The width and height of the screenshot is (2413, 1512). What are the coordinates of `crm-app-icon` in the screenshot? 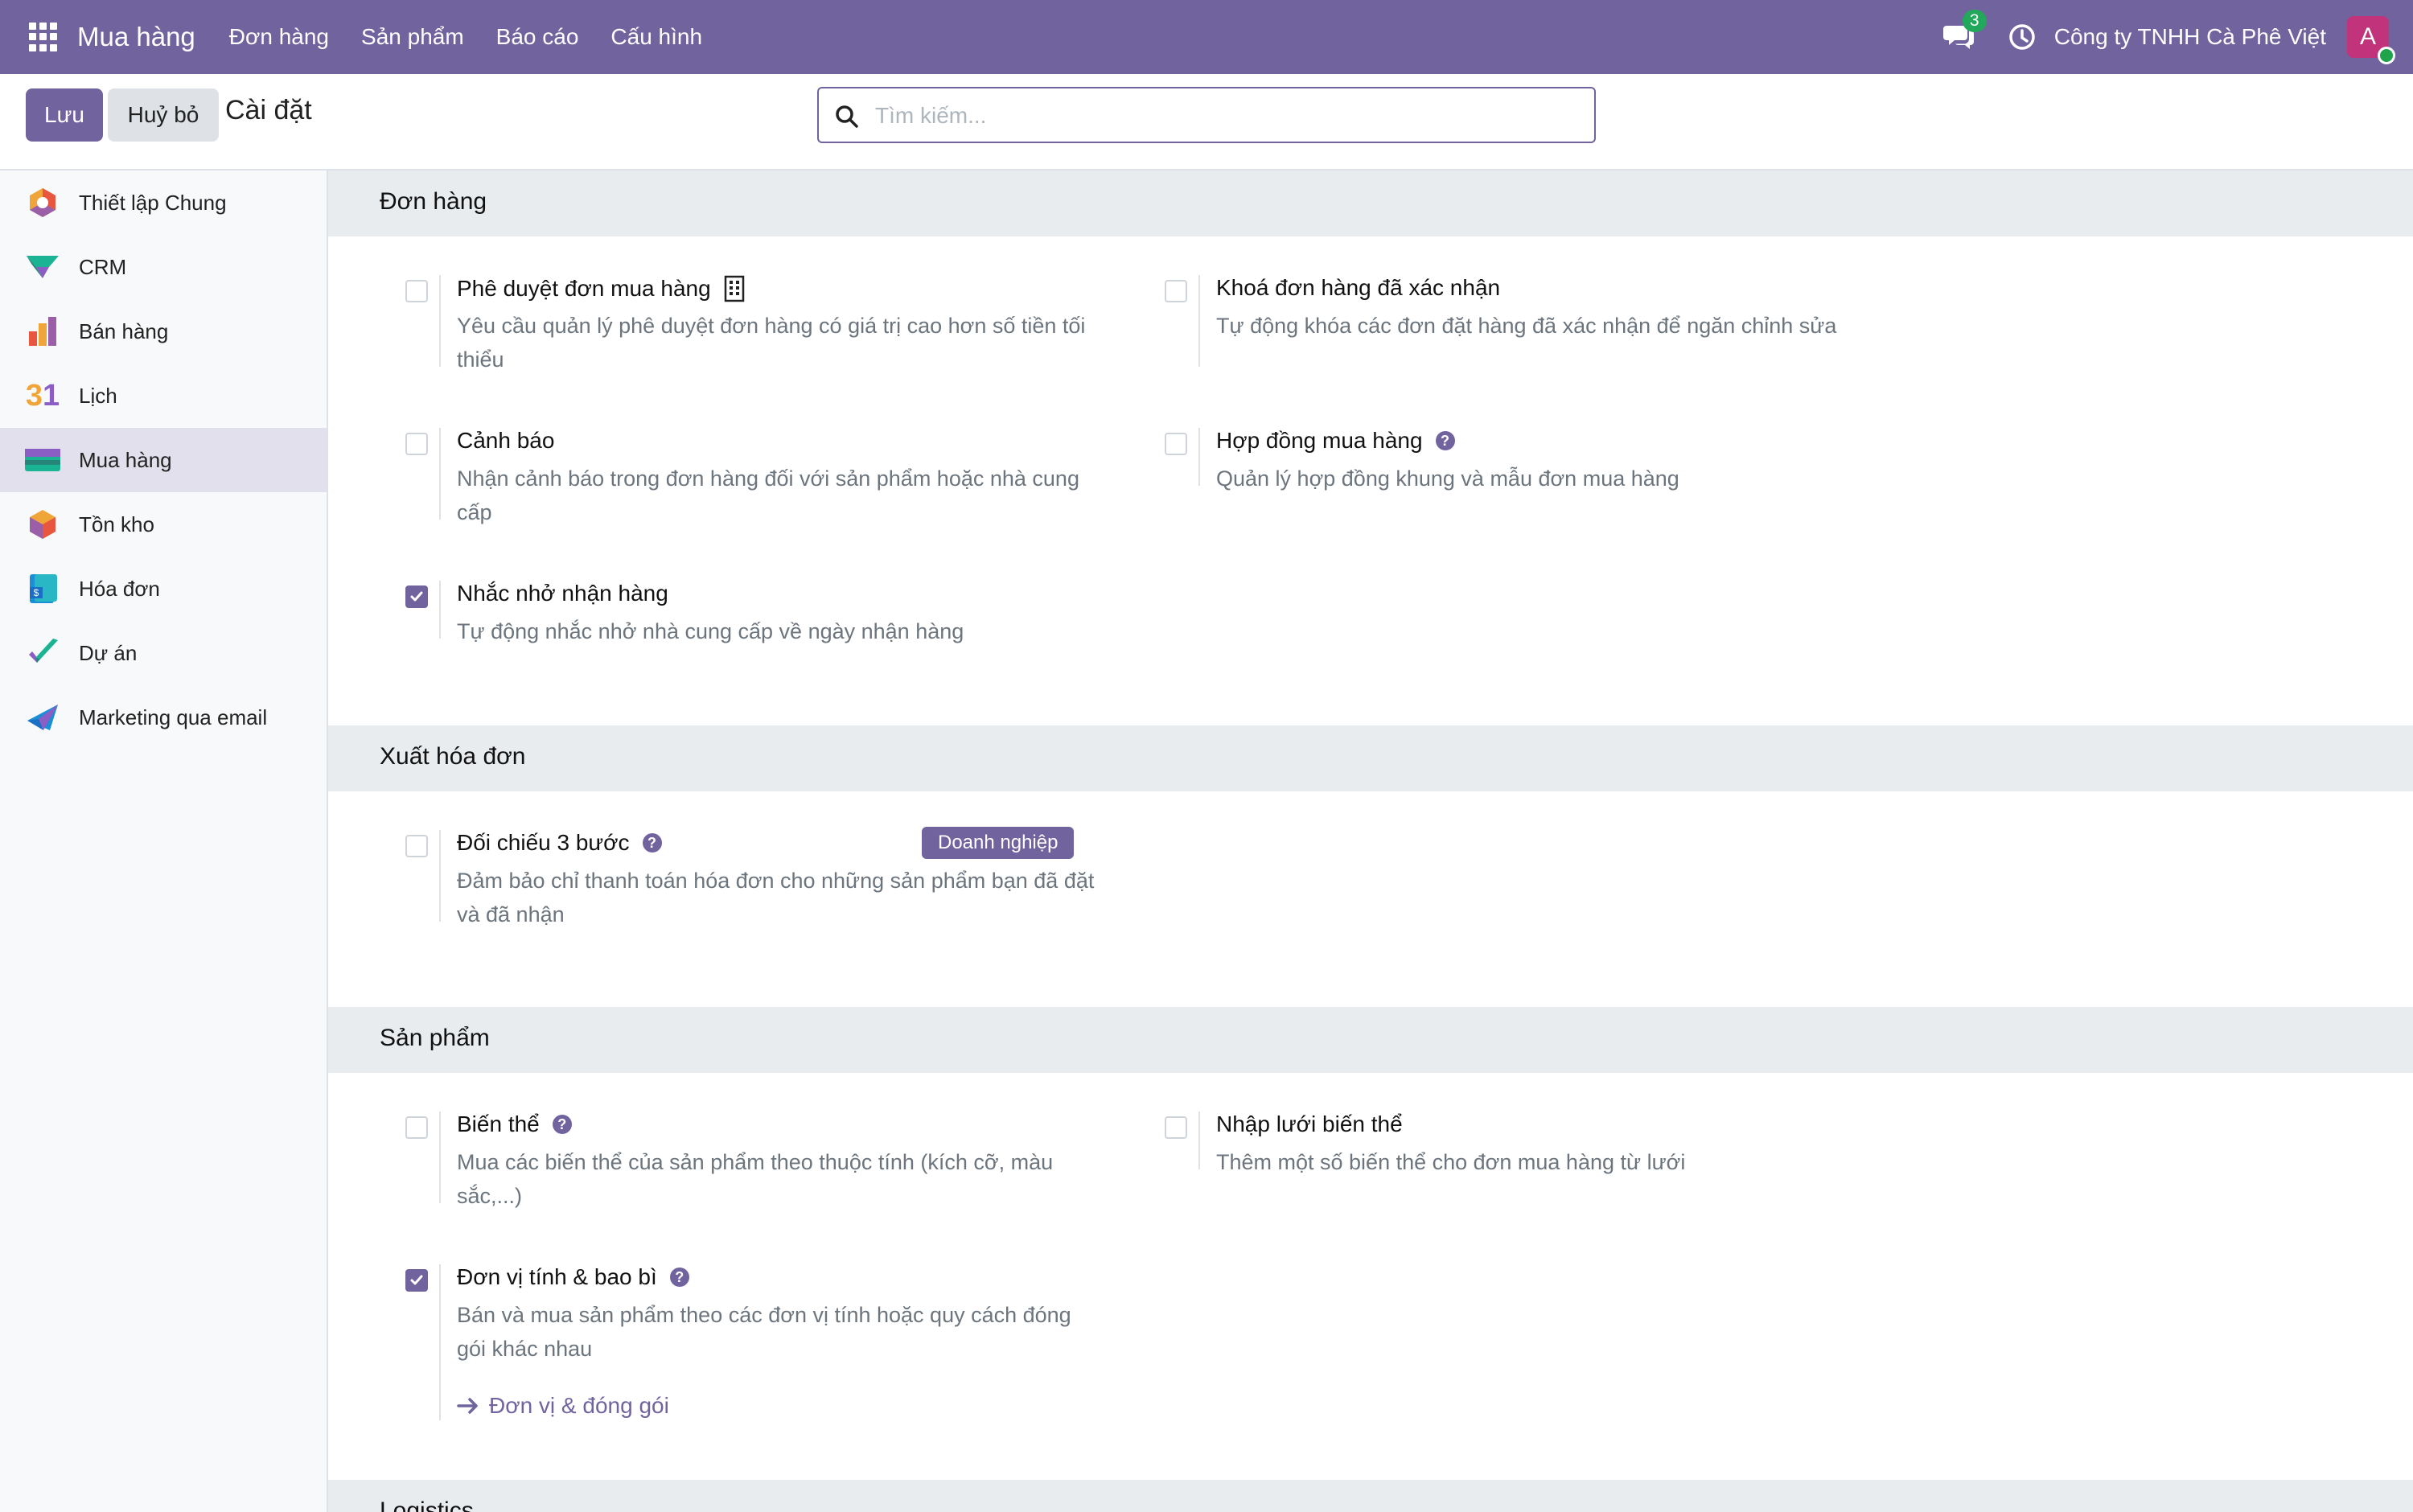 It's located at (42, 268).